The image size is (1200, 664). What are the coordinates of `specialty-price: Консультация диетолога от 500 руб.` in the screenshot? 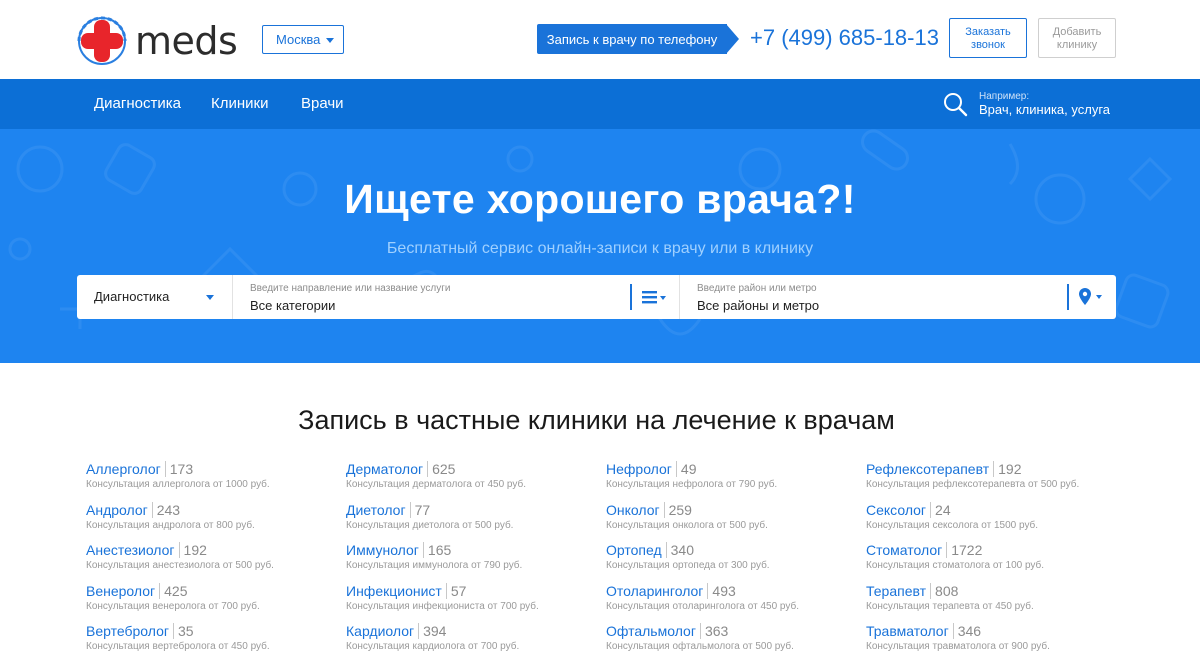 It's located at (430, 525).